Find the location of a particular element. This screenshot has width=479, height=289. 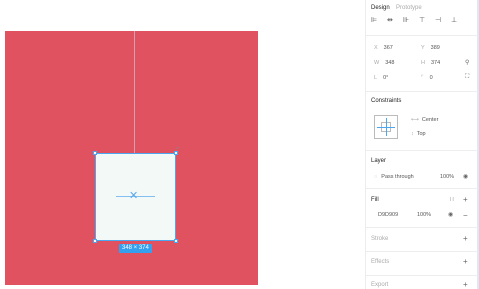

resize-handle-top-left is located at coordinates (95, 153).